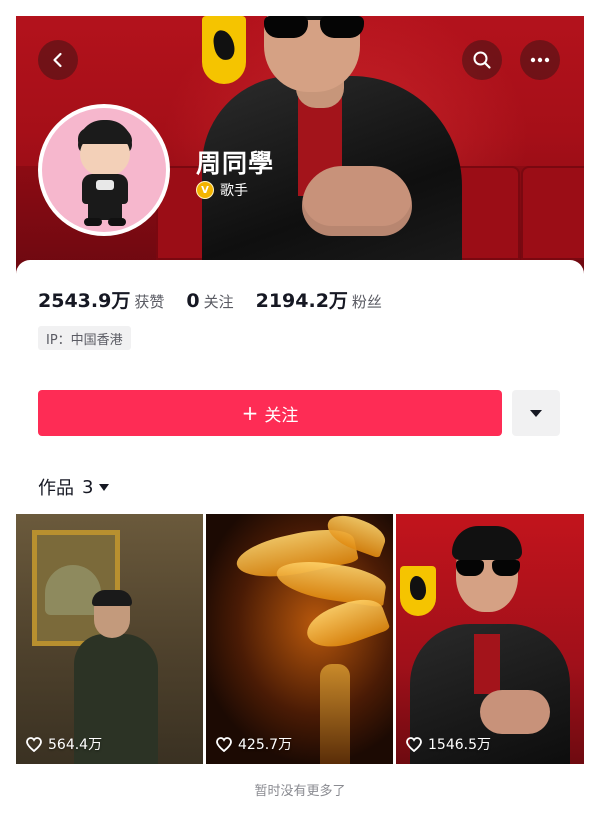 Image resolution: width=600 pixels, height=817 pixels. I want to click on profile-name: 周同學, so click(235, 163).